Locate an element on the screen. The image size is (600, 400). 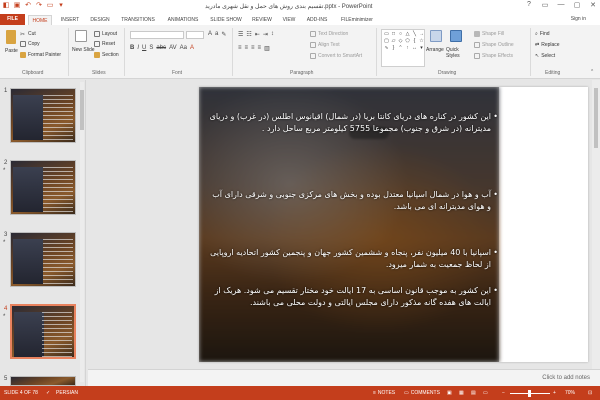
undo-icon: ↶ is located at coordinates (28, 6).